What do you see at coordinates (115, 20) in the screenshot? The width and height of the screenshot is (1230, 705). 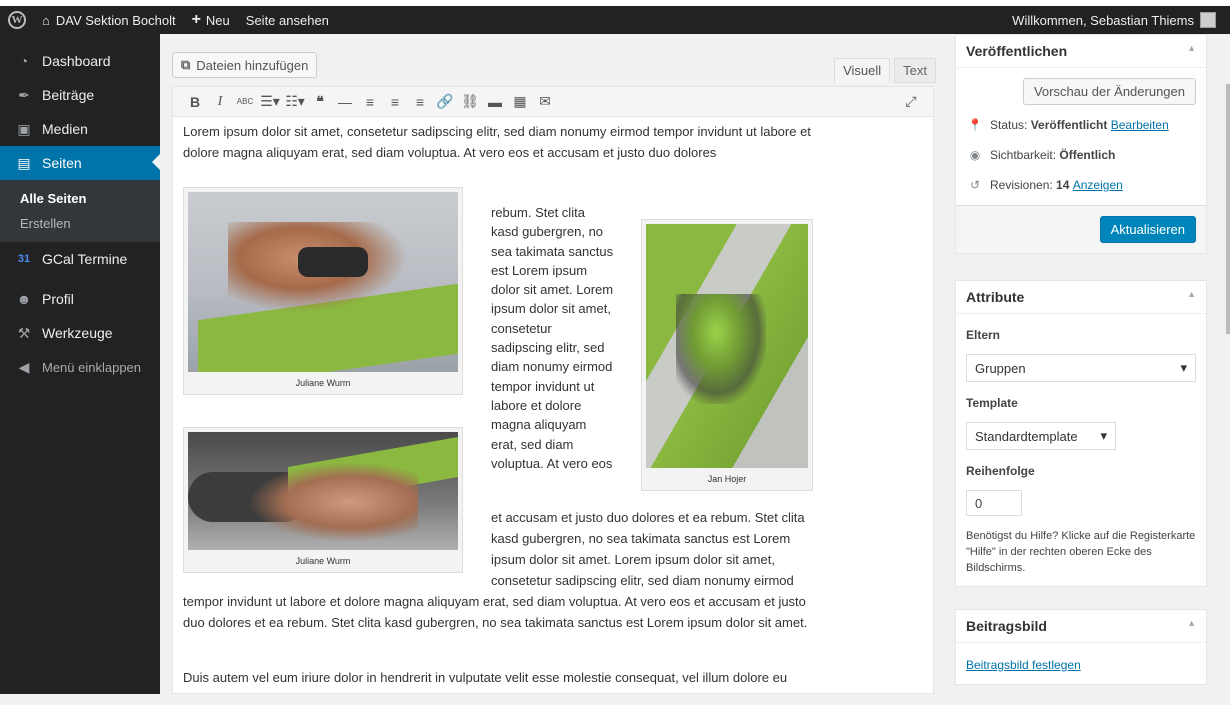 I see `site-name: DAV Sektion Bocholt` at bounding box center [115, 20].